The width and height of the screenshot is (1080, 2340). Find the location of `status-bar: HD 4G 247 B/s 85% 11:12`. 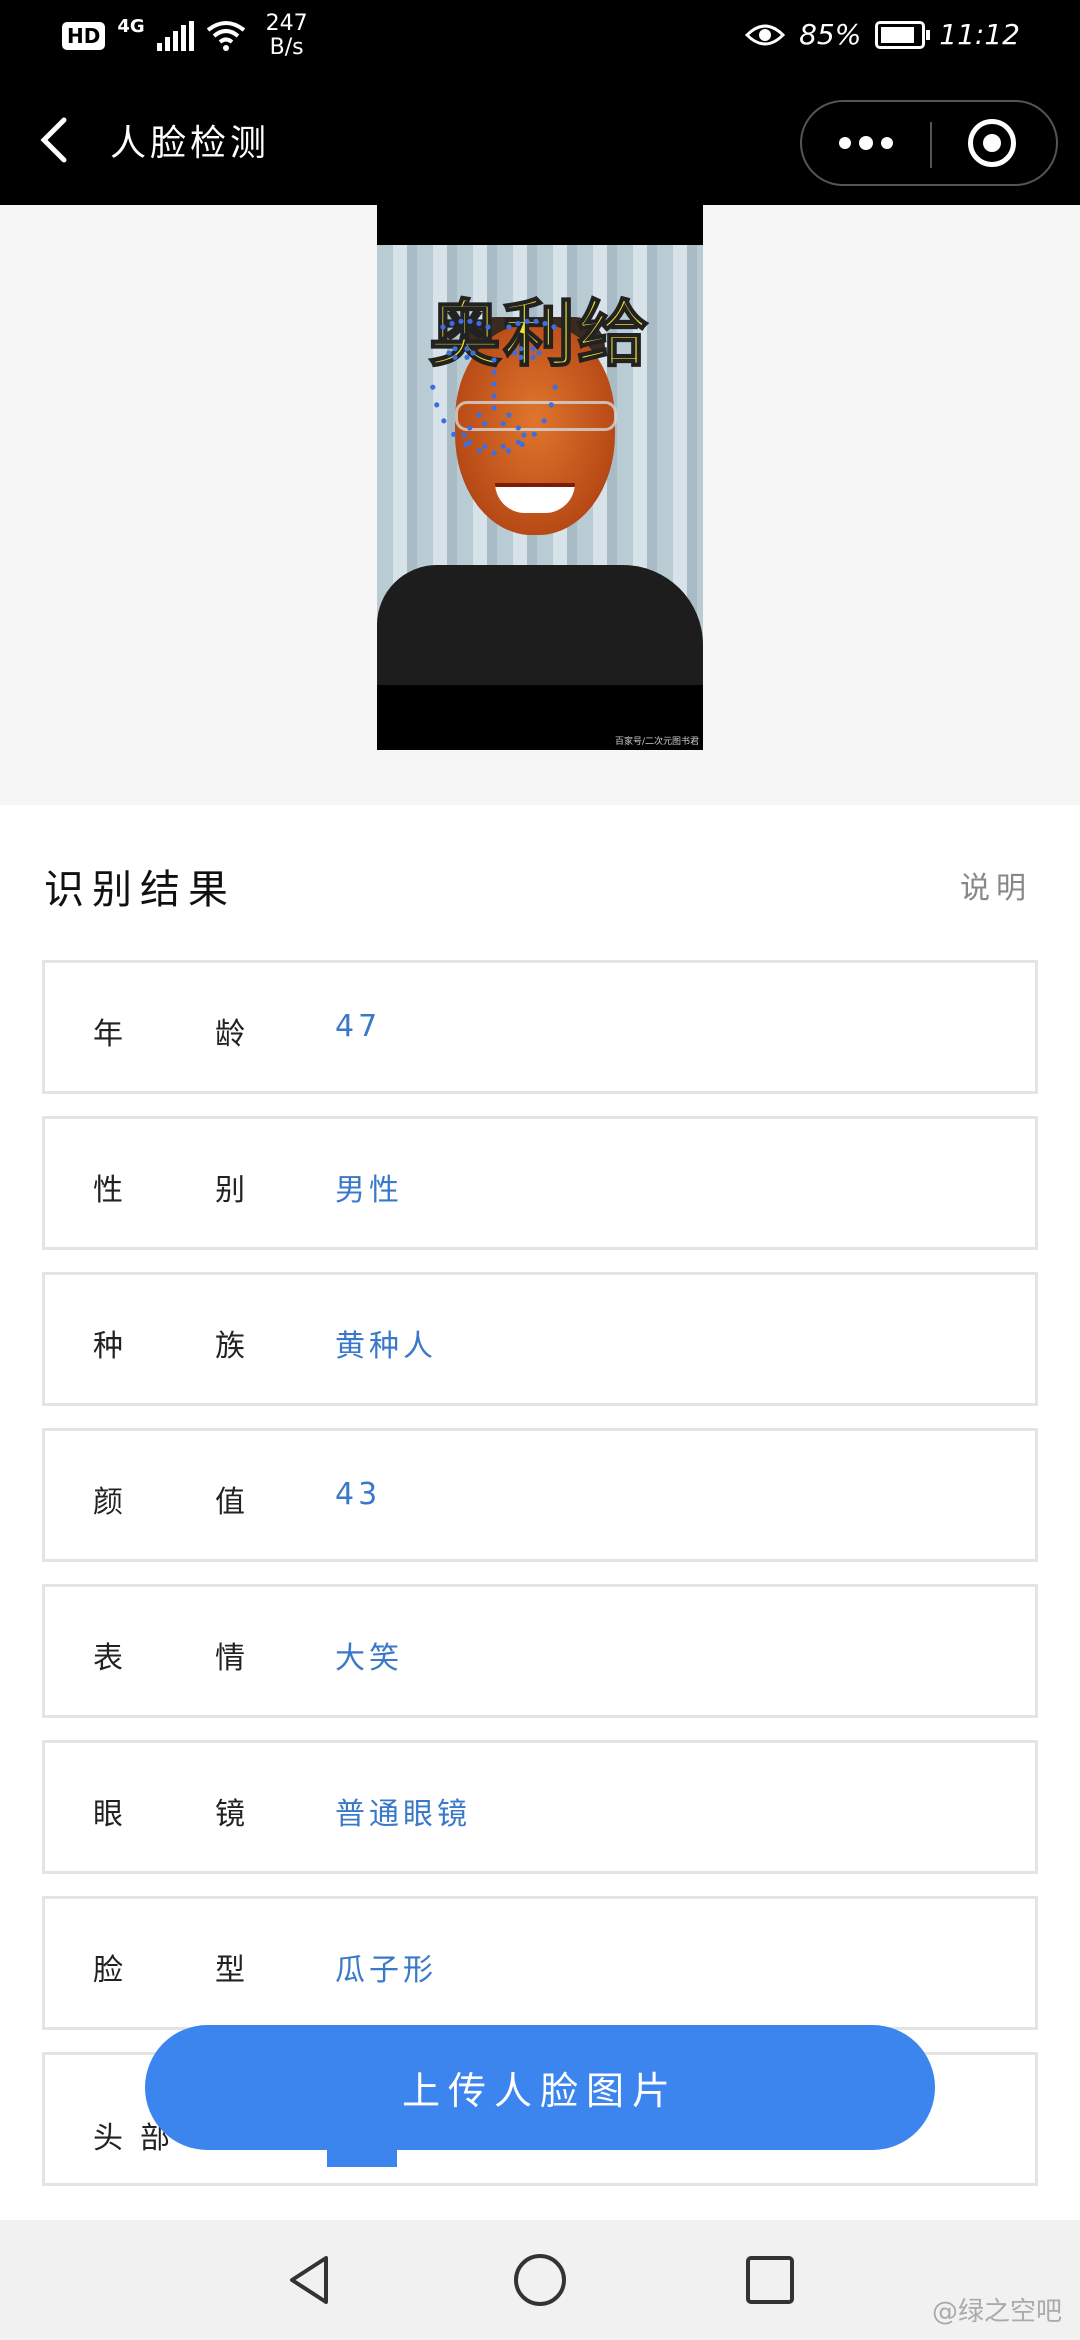

status-bar: HD 4G 247 B/s 85% 11:12 is located at coordinates (540, 35).